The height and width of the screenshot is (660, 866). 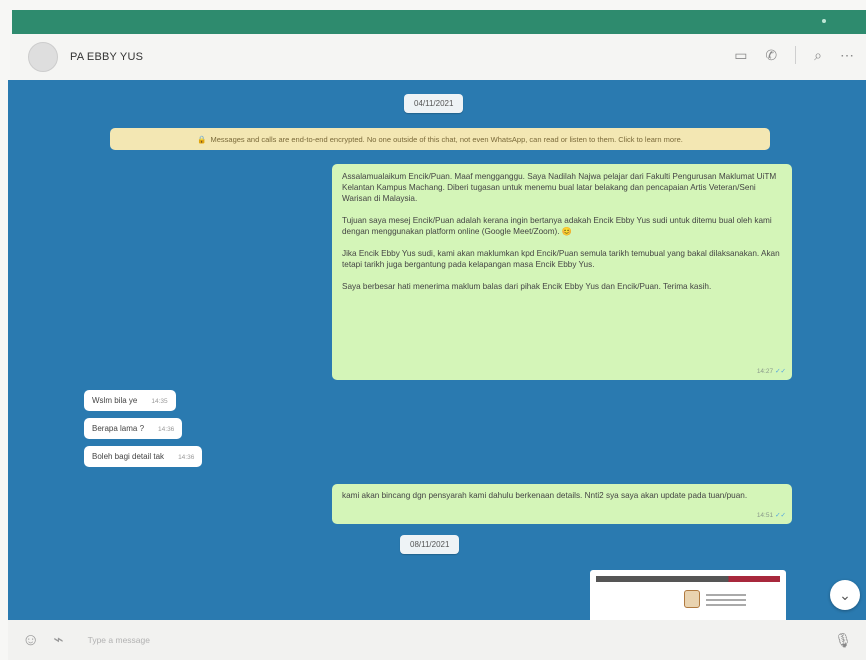 I want to click on header-divider, so click(x=796, y=55).